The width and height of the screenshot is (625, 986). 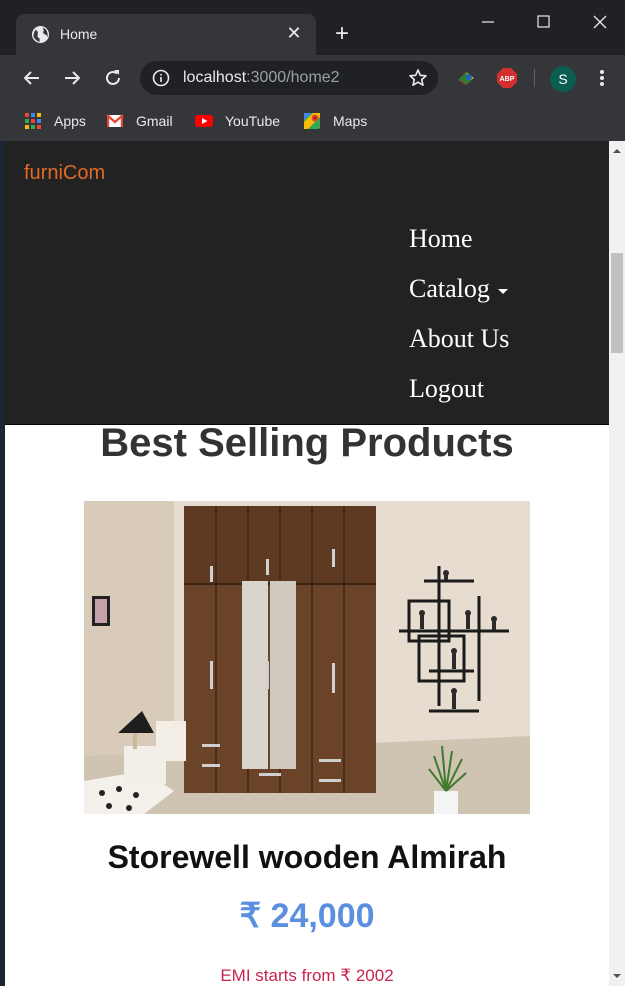 What do you see at coordinates (602, 78) in the screenshot?
I see `more-menu-icon` at bounding box center [602, 78].